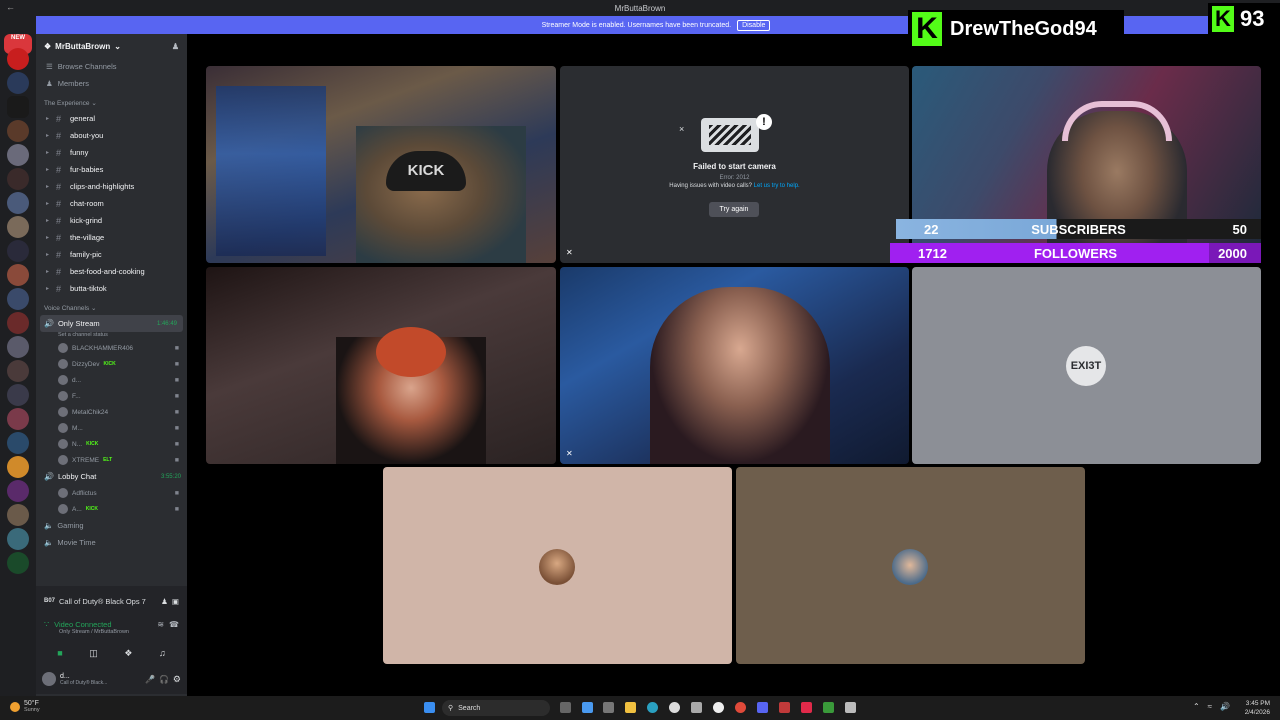 The height and width of the screenshot is (720, 1280). Describe the element at coordinates (111, 364) in the screenshot. I see `voice-user: DizzyDev KICK ■` at that location.